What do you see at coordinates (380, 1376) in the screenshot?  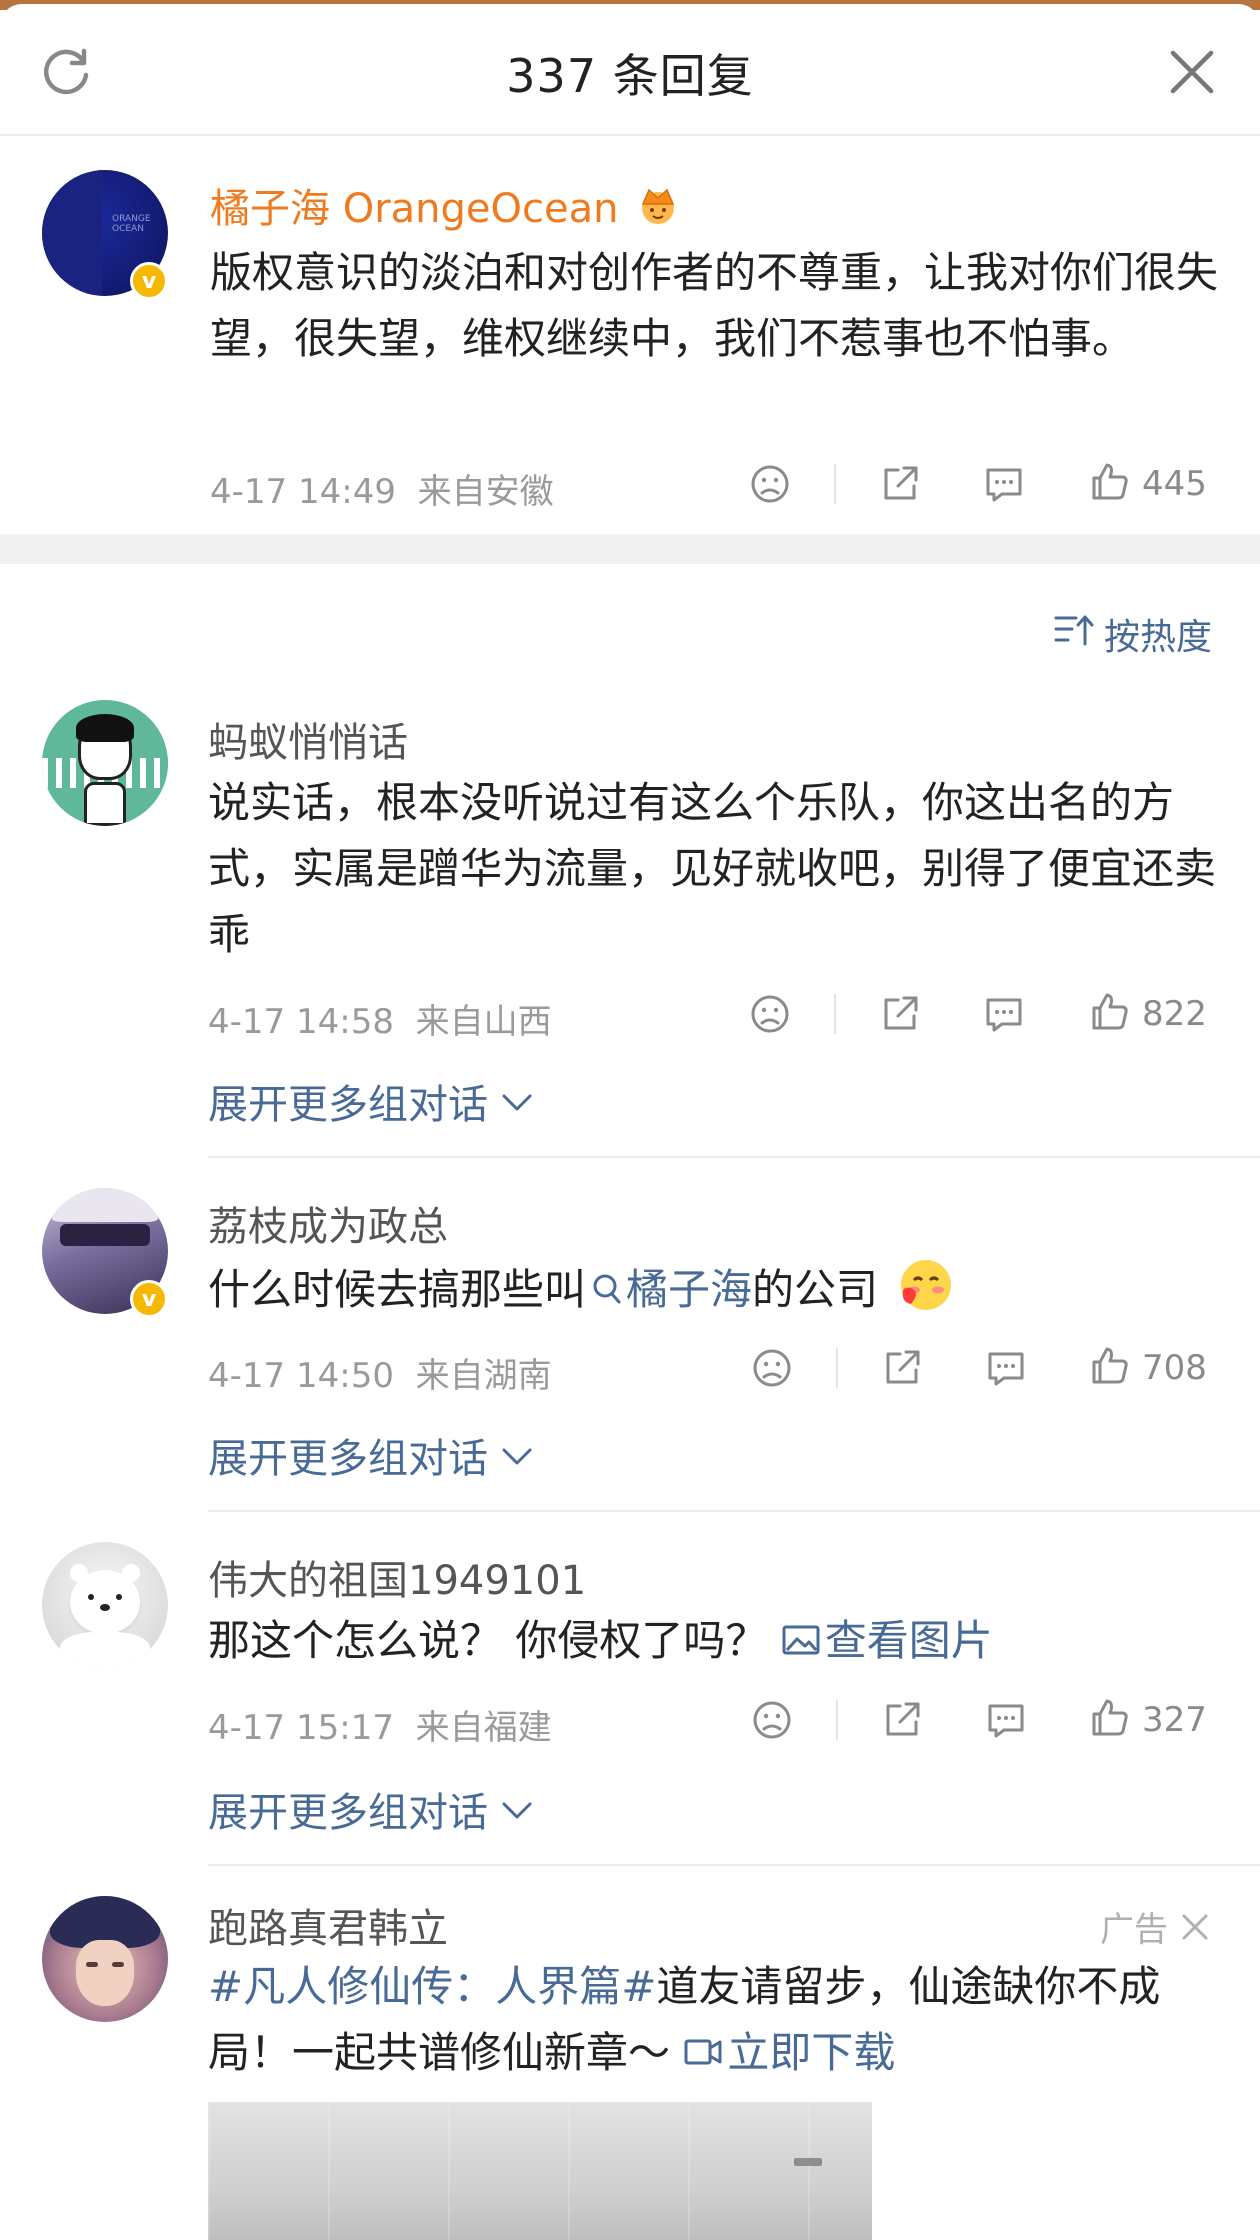 I see `reply-meta: 4-17 14:50 来自湖南` at bounding box center [380, 1376].